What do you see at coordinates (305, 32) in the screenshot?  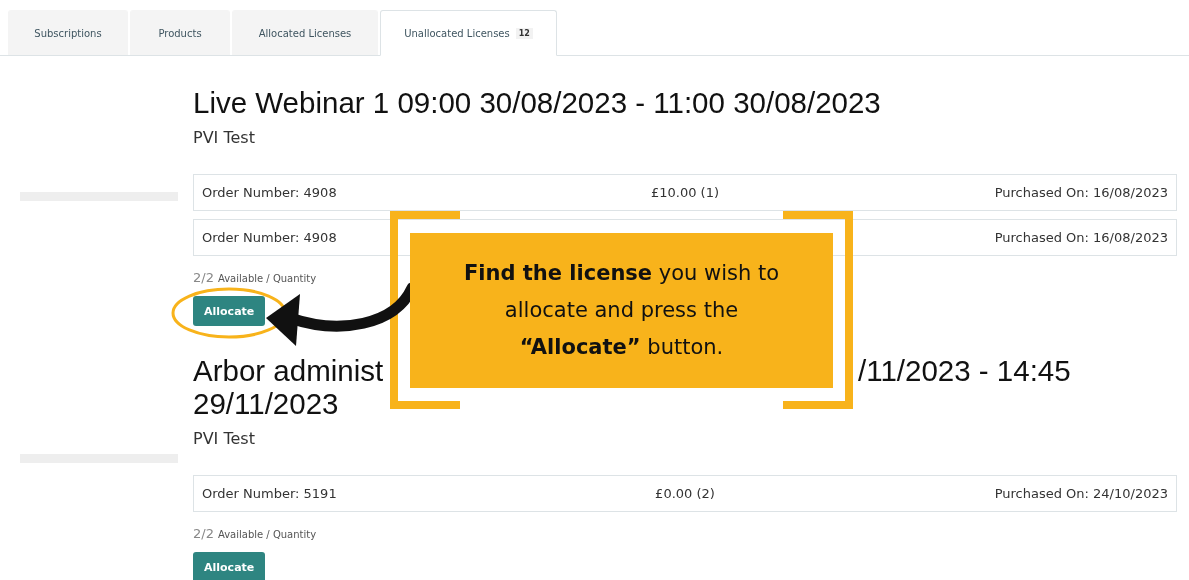 I see `tab: Allocated Licenses` at bounding box center [305, 32].